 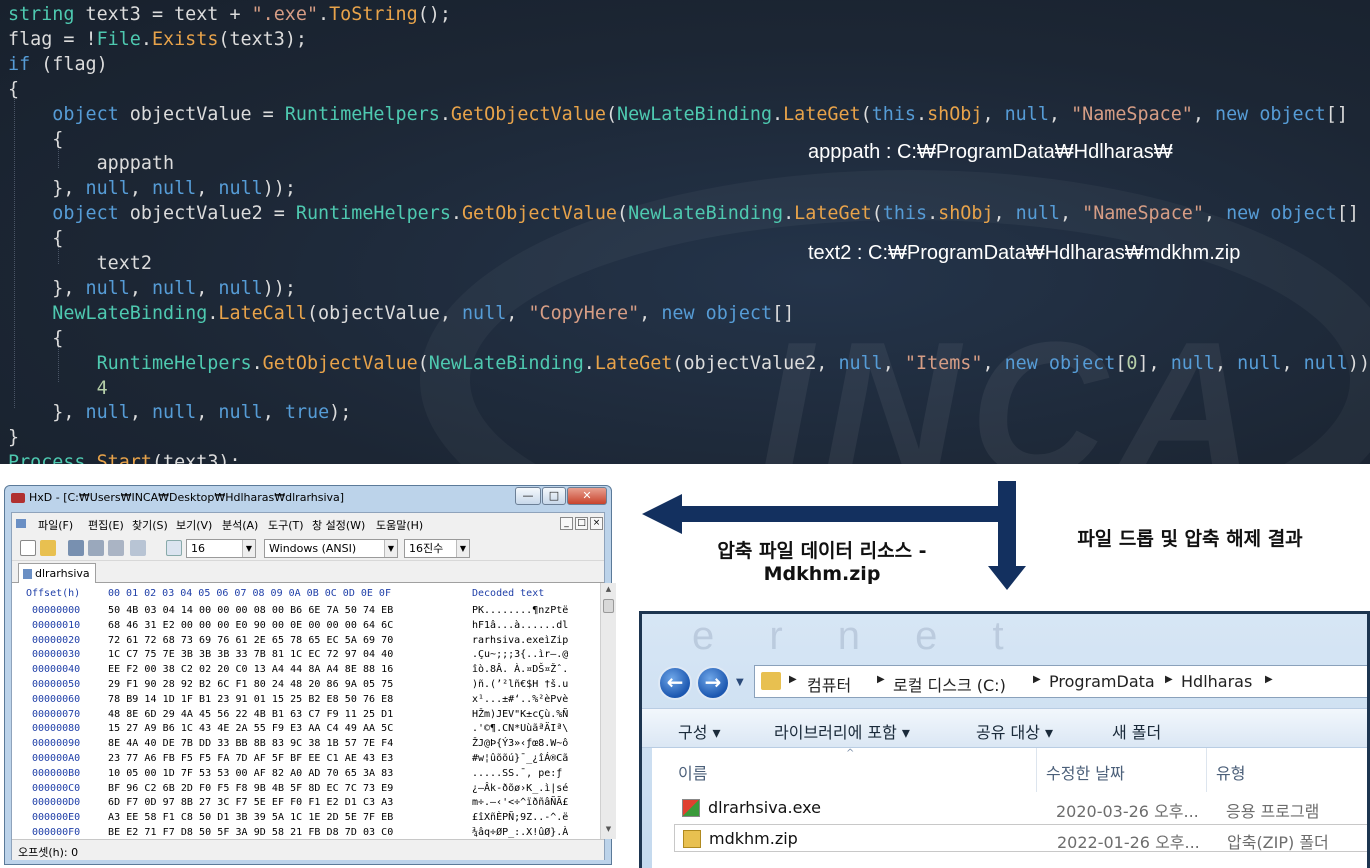 I want to click on scroll-up-icon: ▲, so click(x=608, y=591).